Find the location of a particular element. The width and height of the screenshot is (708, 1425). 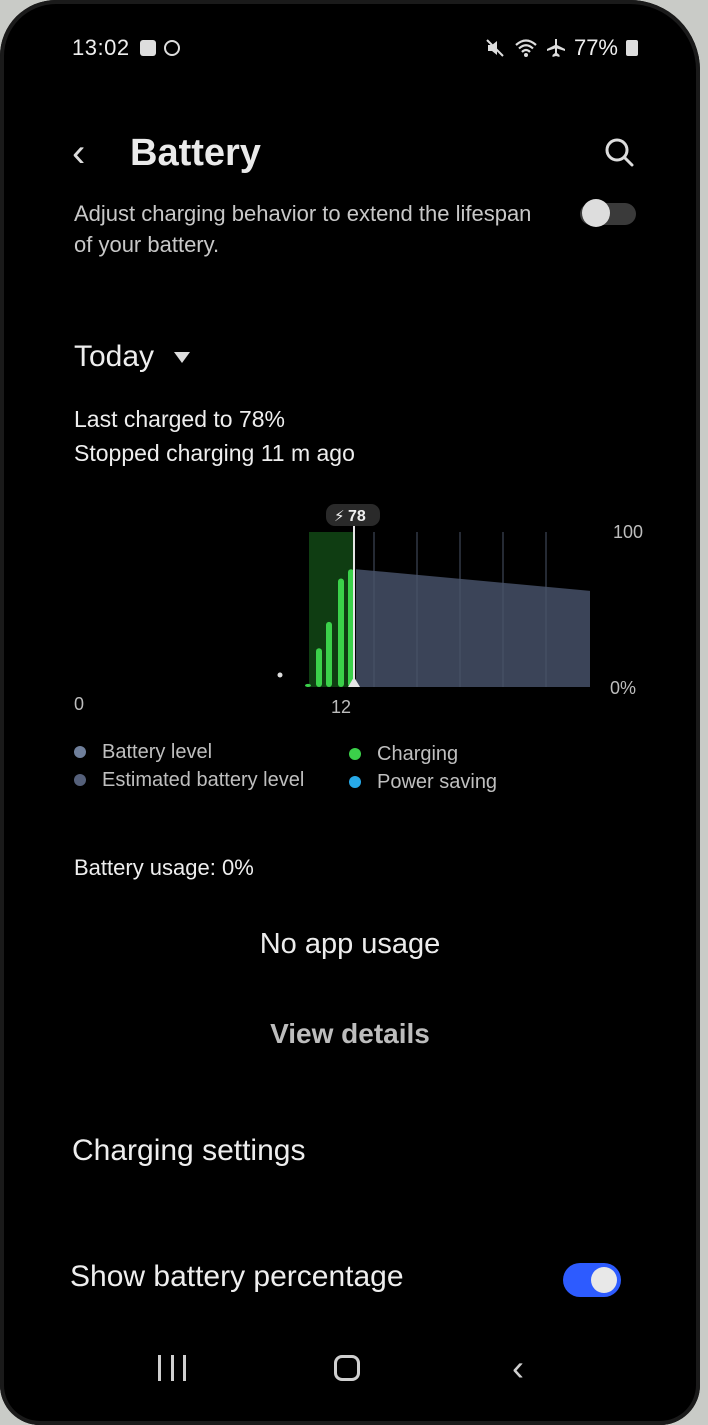

home-button is located at coordinates (347, 1368).